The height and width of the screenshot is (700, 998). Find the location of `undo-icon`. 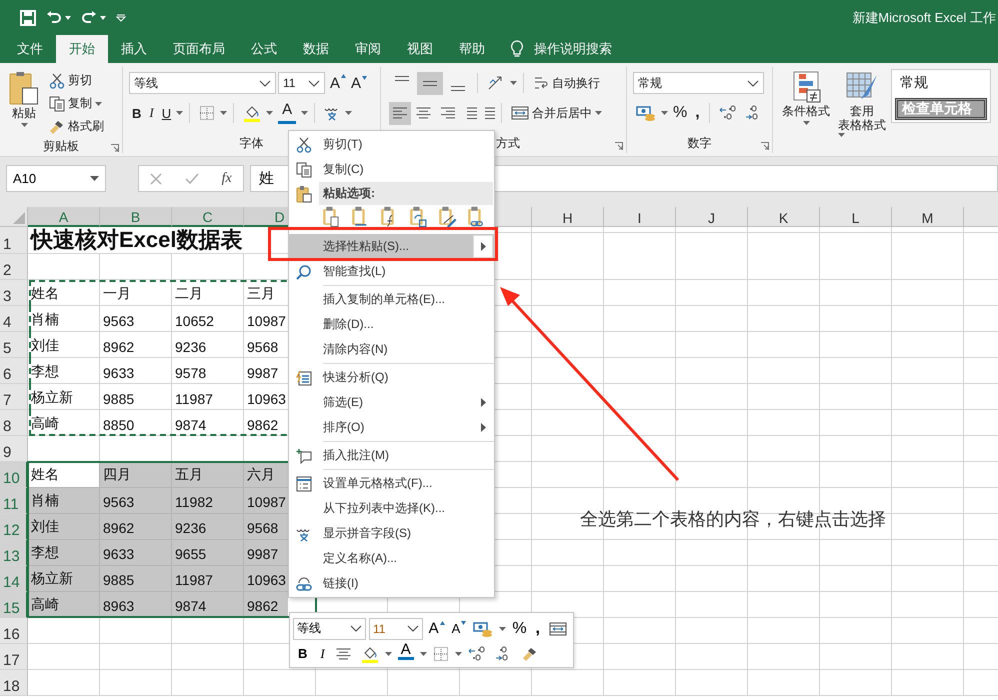

undo-icon is located at coordinates (54, 18).